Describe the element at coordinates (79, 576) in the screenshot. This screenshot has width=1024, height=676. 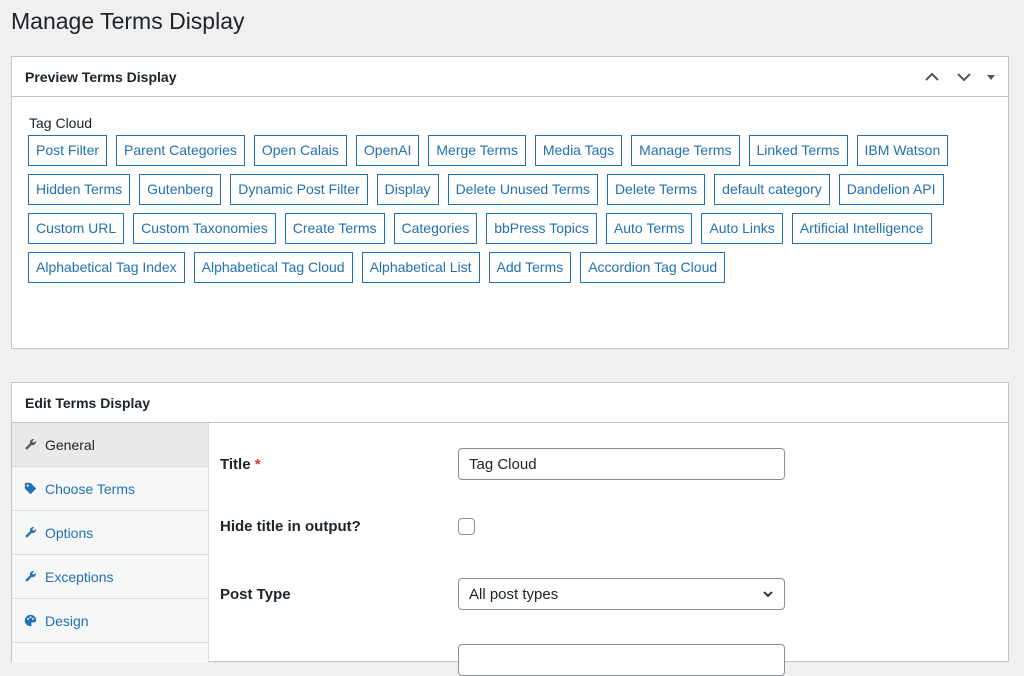
I see `tab-label: Exceptions` at that location.